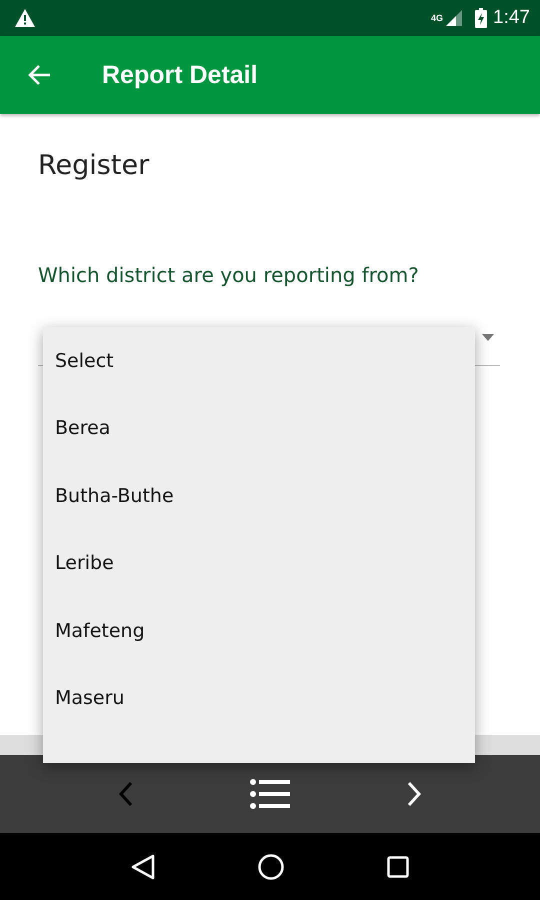  What do you see at coordinates (259, 496) in the screenshot?
I see `dropdown-option: Butha-Buthe` at bounding box center [259, 496].